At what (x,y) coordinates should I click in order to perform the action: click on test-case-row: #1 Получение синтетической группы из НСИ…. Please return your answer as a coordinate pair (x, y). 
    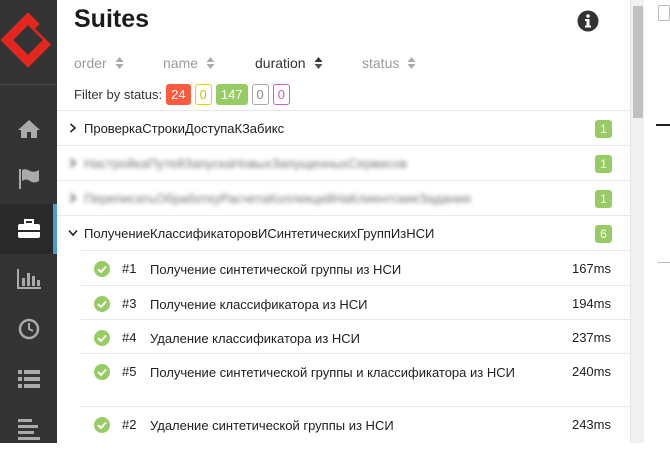
    Looking at the image, I should click on (355, 267).